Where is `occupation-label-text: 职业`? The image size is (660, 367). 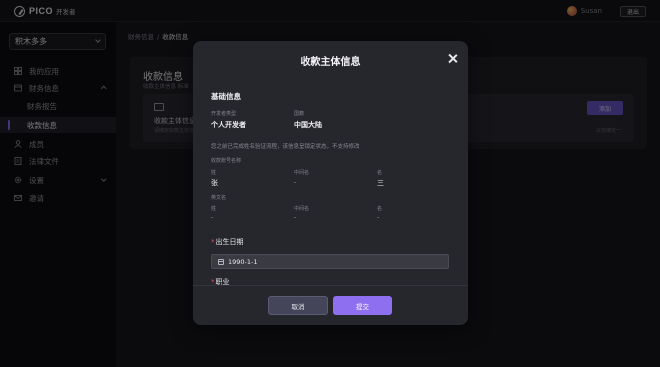
occupation-label-text: 职业 is located at coordinates (222, 281).